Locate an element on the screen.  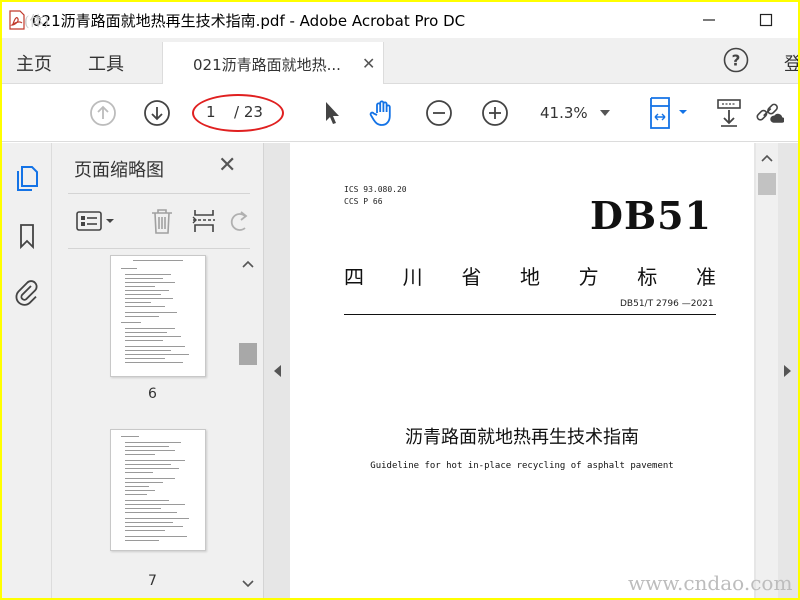
attachment-icon is located at coordinates (26, 293).